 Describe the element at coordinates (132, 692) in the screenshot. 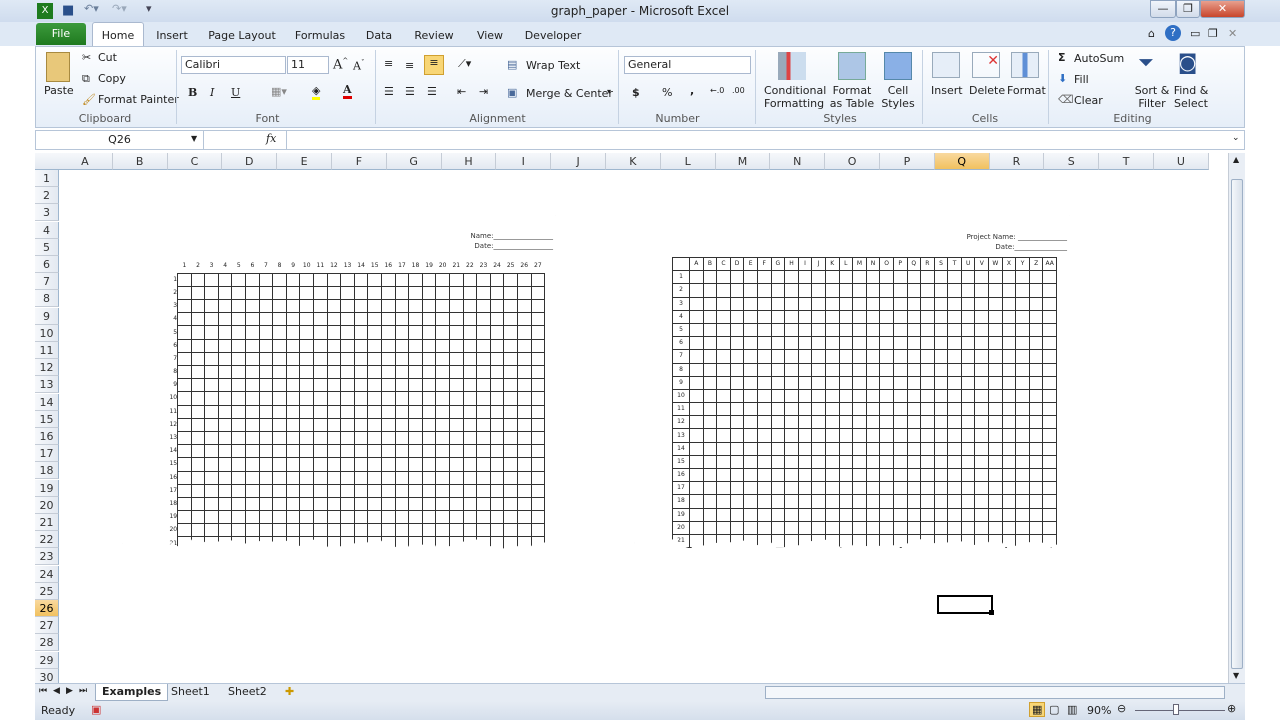

I see `sheet-tab-examples: Examples` at that location.